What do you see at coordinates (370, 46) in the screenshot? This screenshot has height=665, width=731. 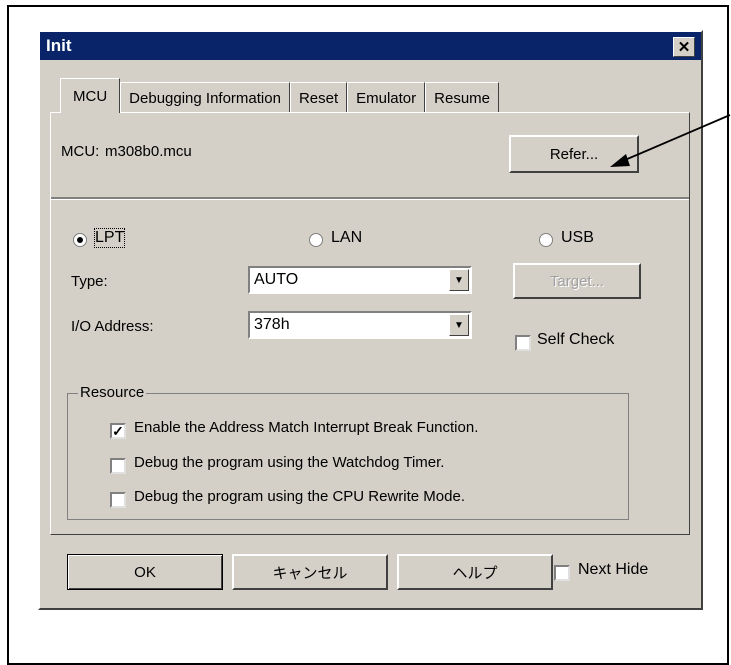 I see `title-bar: Init ✕` at bounding box center [370, 46].